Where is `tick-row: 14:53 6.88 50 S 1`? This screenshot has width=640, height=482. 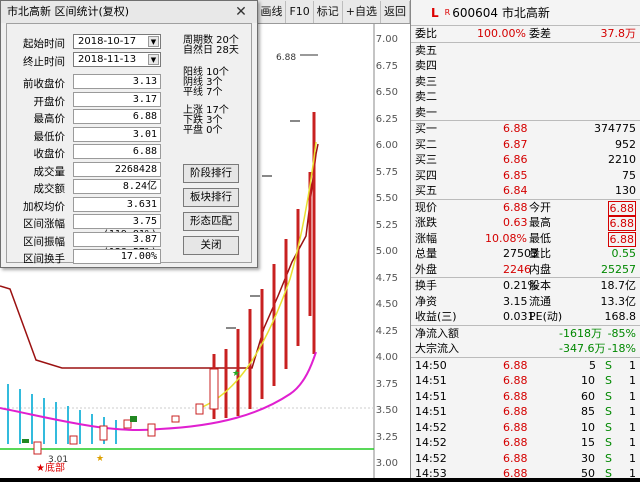
tick-row: 14:53 6.88 50 S 1 is located at coordinates (525, 474).